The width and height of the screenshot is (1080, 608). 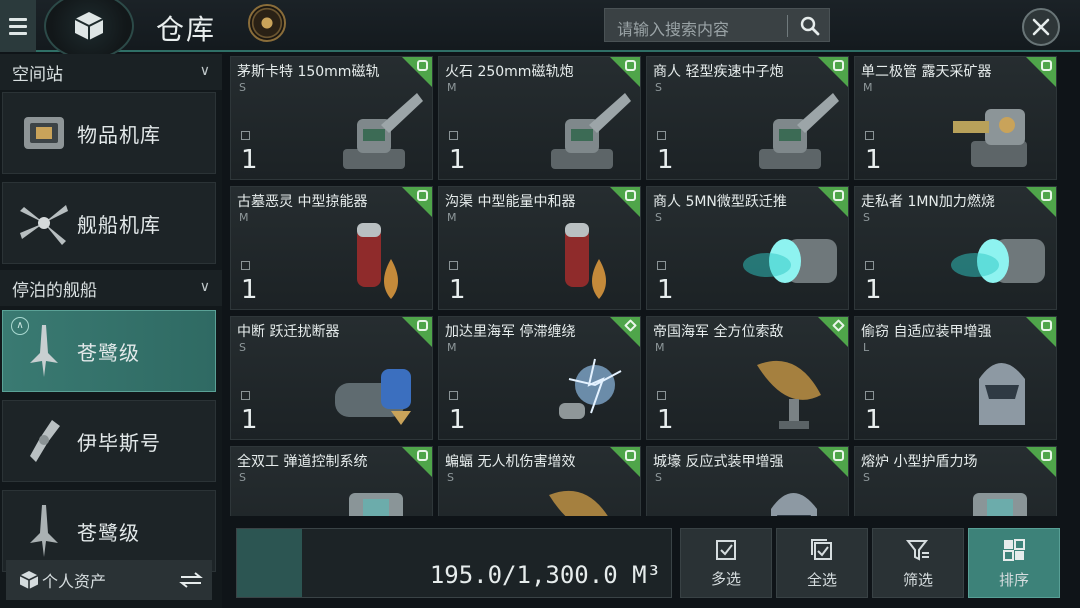 I want to click on section-docked-header: 停泊的舰船 ∨, so click(x=111, y=288).